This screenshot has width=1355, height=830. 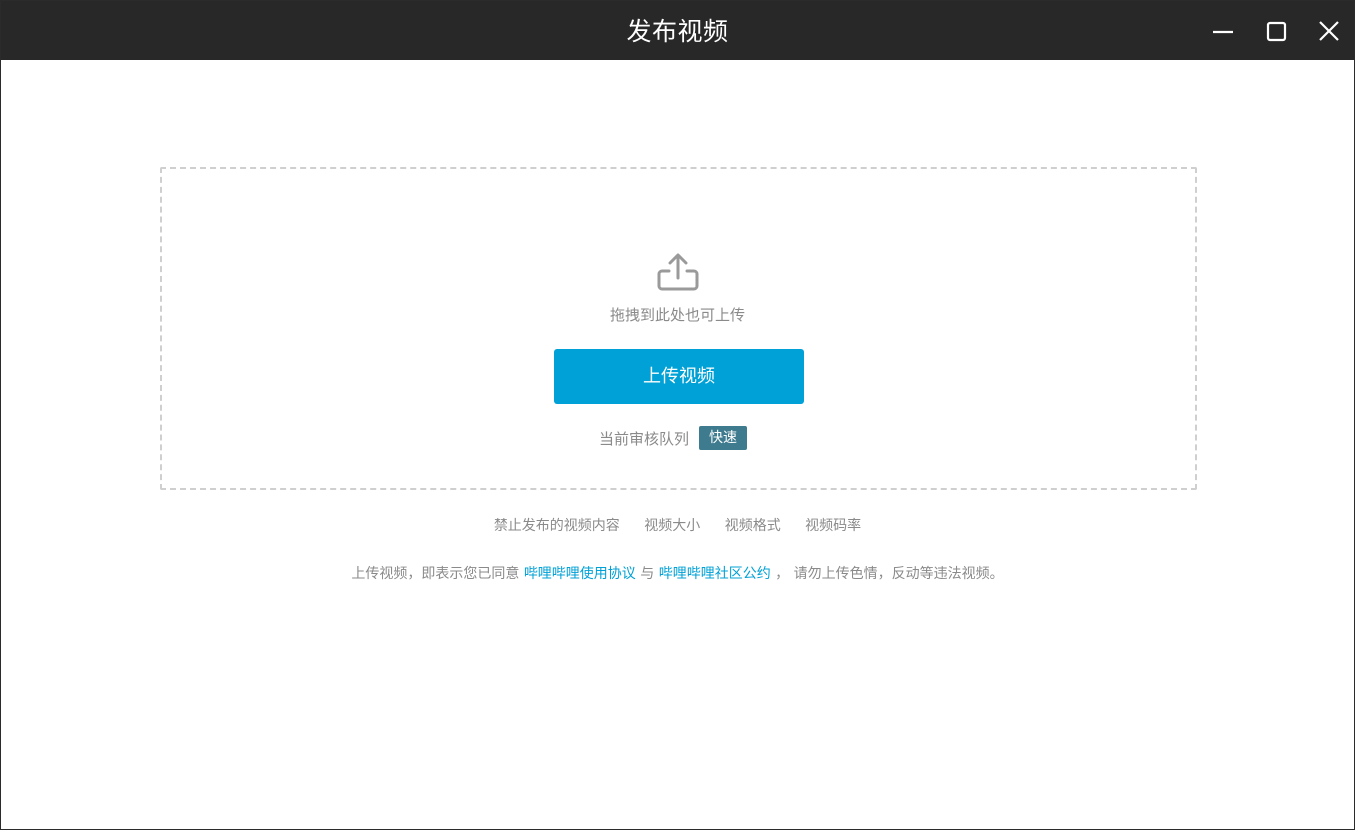 What do you see at coordinates (889, 574) in the screenshot?
I see `agreement-suffix: ， 请勿上传色情，反动等违法视频。` at bounding box center [889, 574].